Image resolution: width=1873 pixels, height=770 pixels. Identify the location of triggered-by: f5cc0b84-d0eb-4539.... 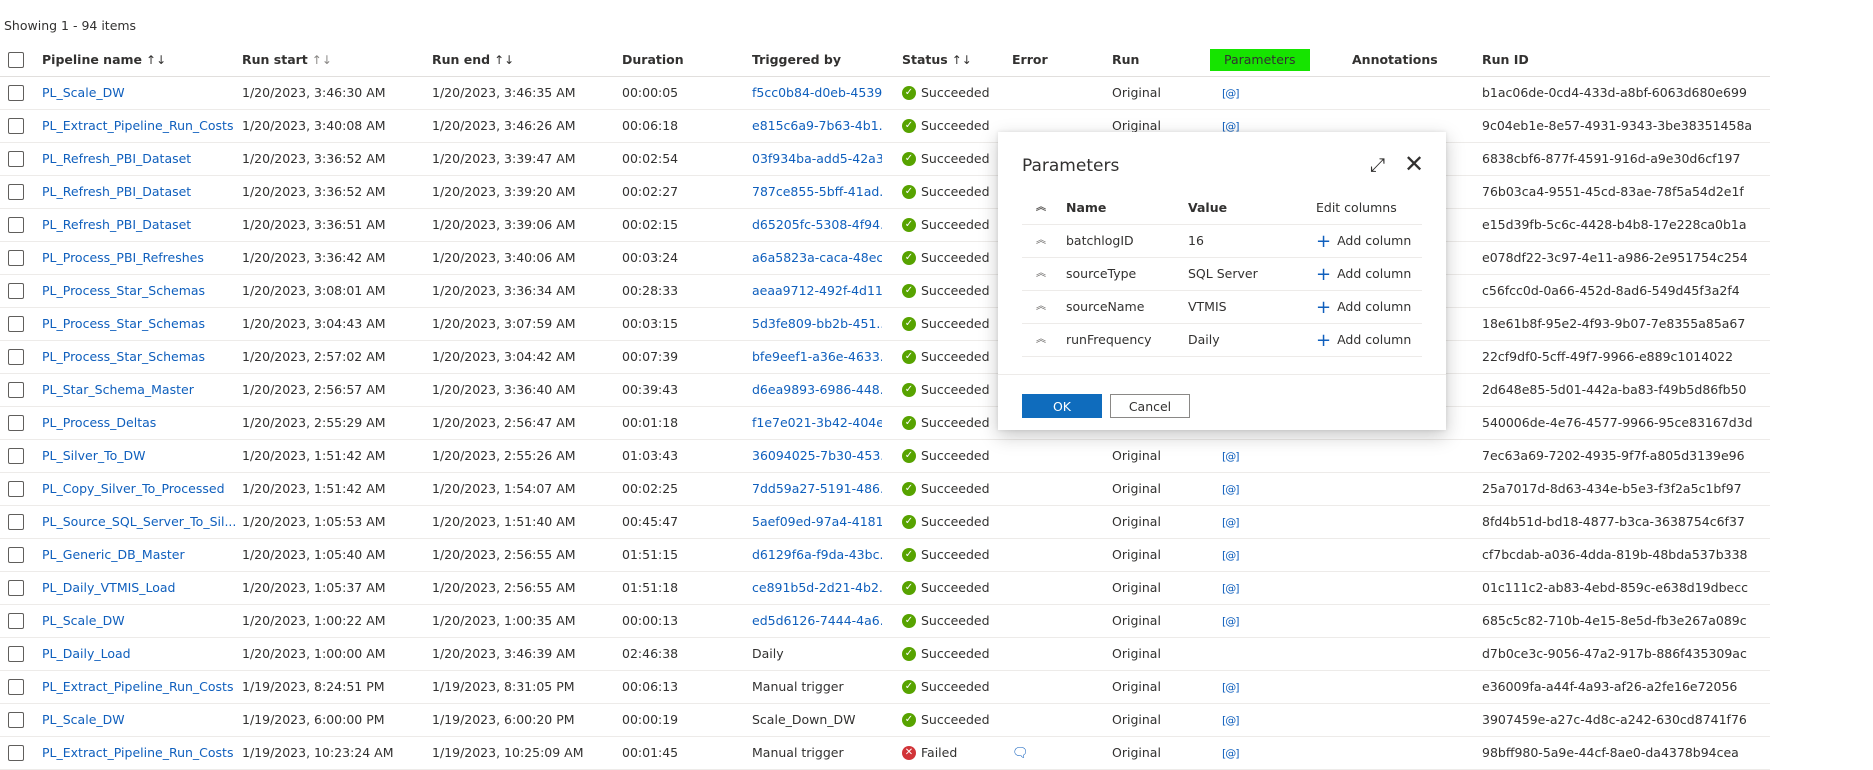
(817, 93).